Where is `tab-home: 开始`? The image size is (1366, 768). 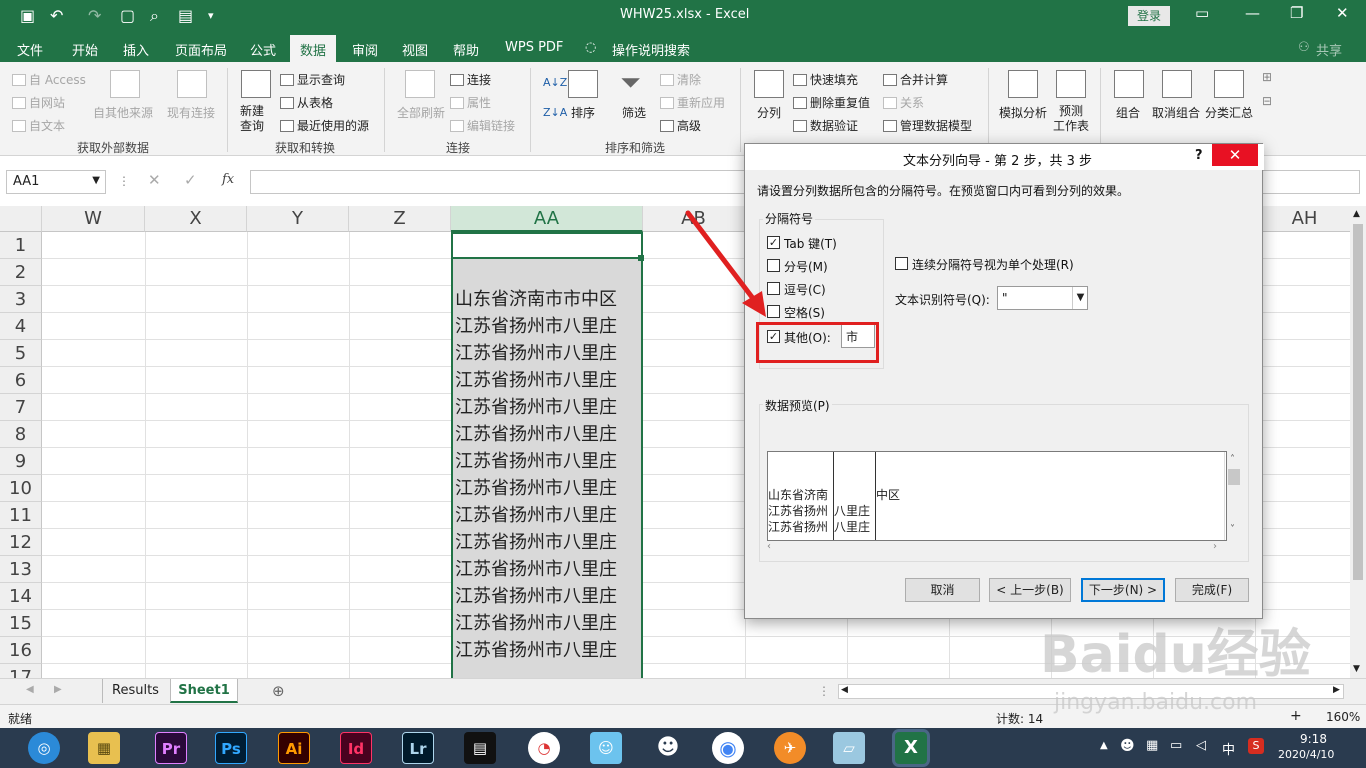
tab-home: 开始 is located at coordinates (85, 49).